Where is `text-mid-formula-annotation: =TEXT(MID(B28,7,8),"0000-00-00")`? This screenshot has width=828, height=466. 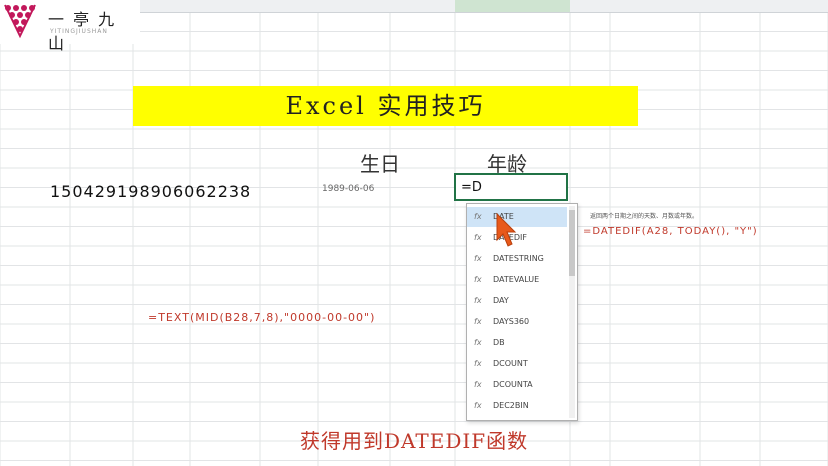
text-mid-formula-annotation: =TEXT(MID(B28,7,8),"0000-00-00") is located at coordinates (262, 317).